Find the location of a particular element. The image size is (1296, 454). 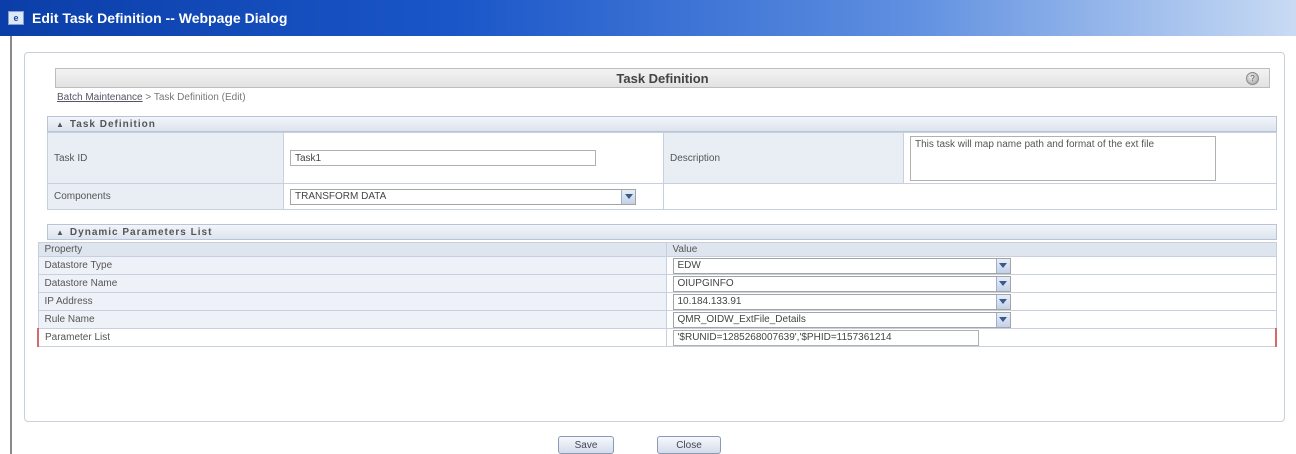

selected-value: 10.184.133.91 is located at coordinates (709, 301).